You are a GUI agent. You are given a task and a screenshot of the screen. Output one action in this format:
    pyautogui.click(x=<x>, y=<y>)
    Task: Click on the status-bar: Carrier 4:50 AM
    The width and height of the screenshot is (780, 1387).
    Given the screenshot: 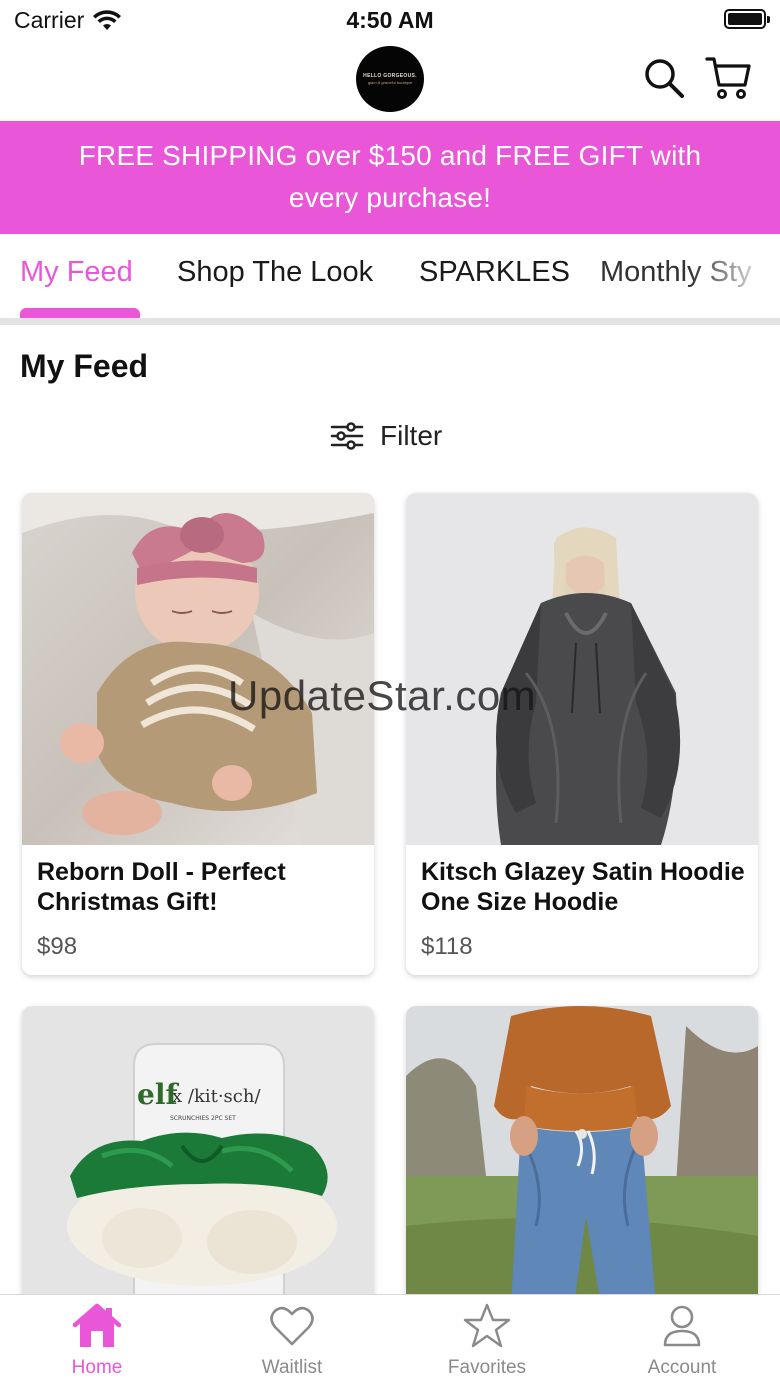 What is the action you would take?
    pyautogui.click(x=390, y=20)
    